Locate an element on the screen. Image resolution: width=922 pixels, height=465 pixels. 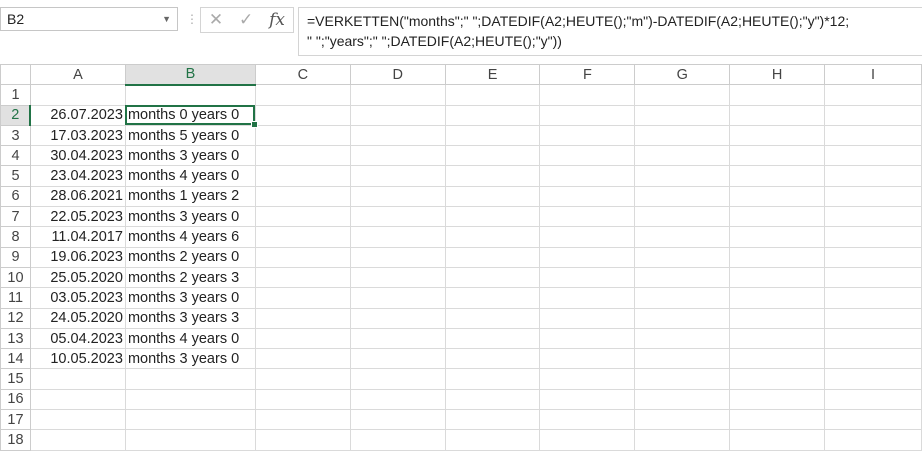
cell-A9: 19.06.2023 is located at coordinates (77, 257).